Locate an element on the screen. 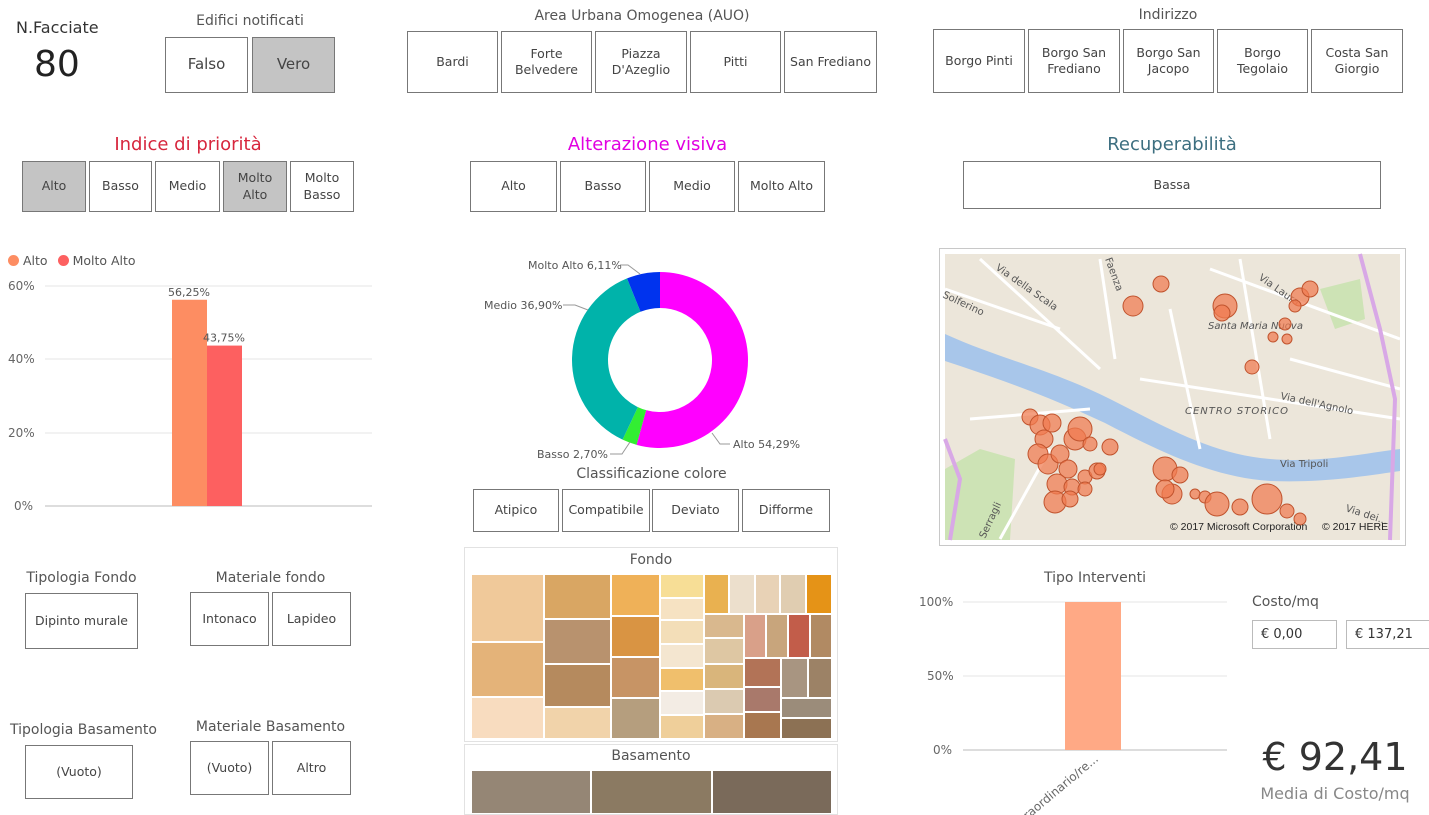 The height and width of the screenshot is (815, 1429). bar-straordinario is located at coordinates (1093, 676).